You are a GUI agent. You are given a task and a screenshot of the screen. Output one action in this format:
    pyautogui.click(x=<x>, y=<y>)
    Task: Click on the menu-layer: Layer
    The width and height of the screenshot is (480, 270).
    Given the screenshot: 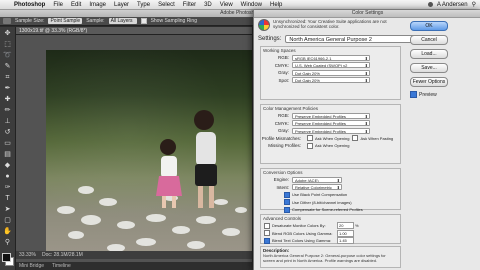 What is the action you would take?
    pyautogui.click(x=121, y=5)
    